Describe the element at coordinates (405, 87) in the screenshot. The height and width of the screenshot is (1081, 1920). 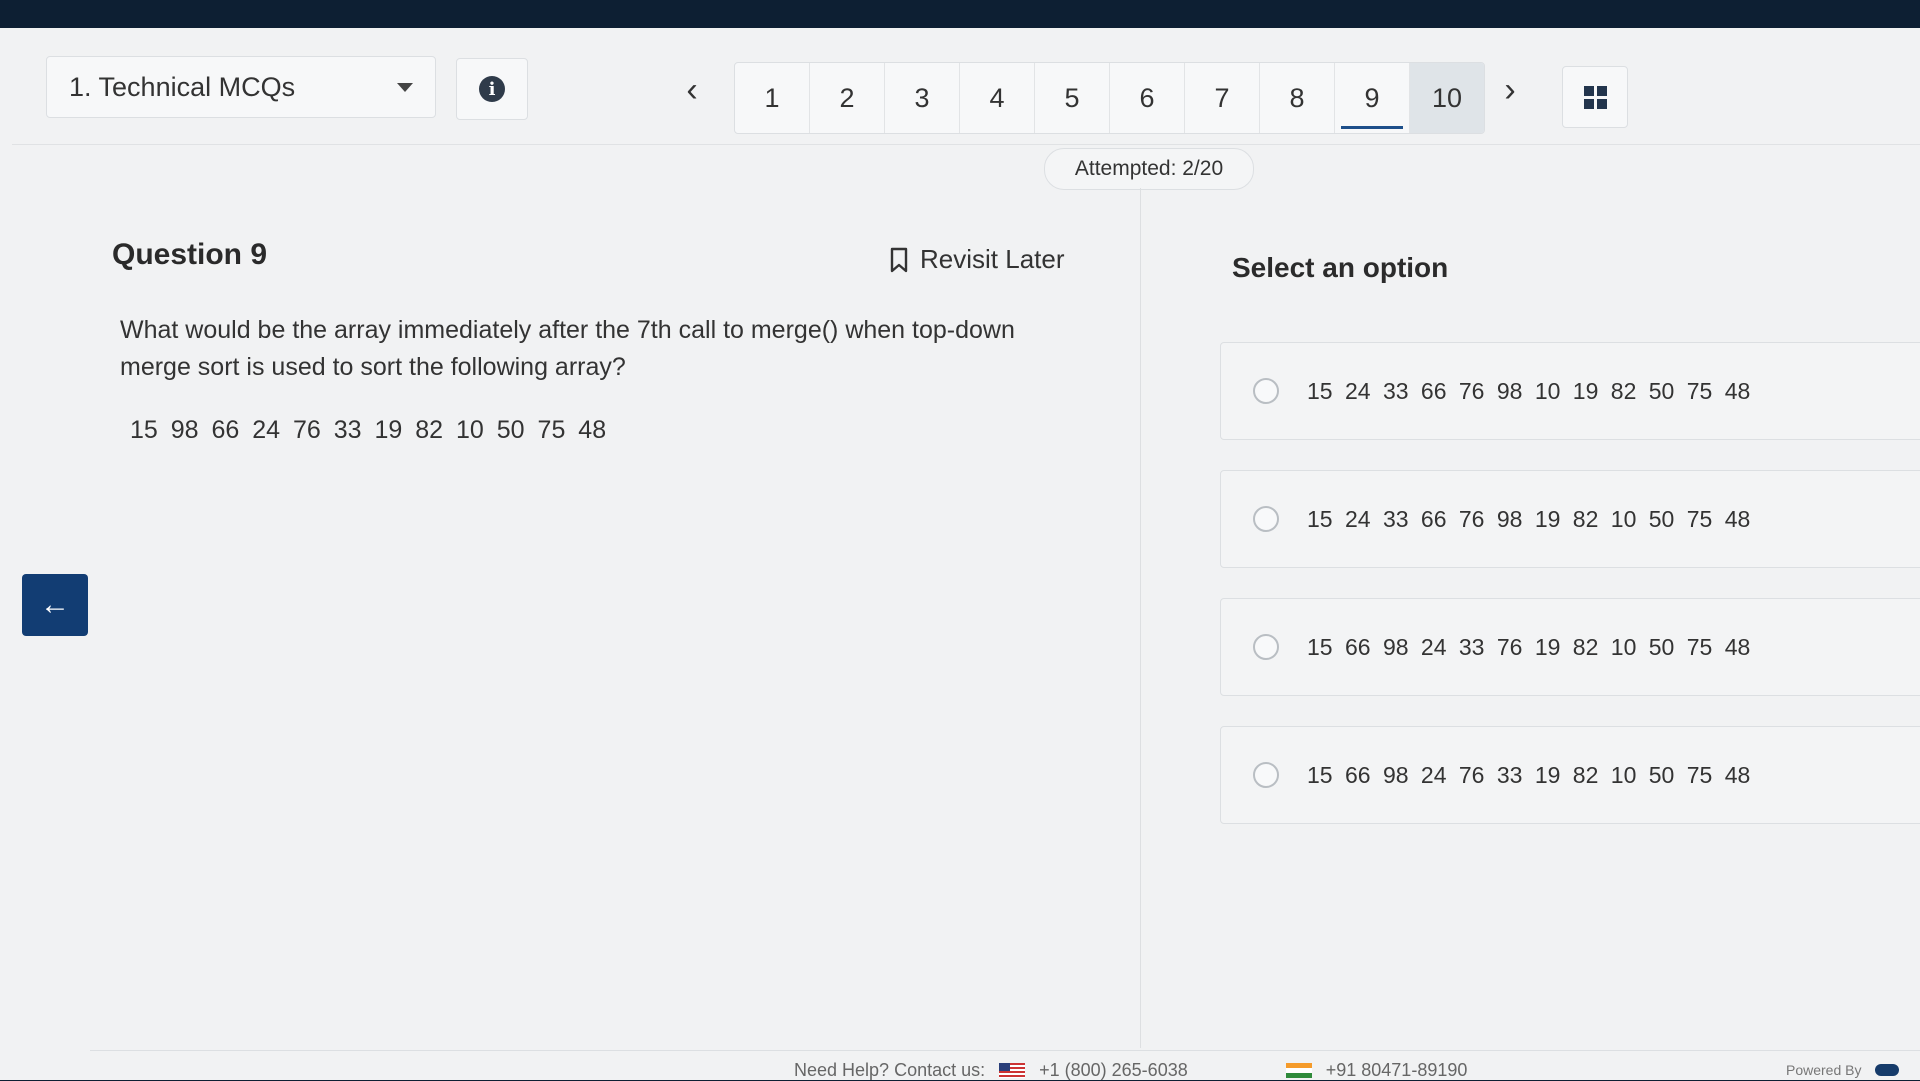
I see `chevron-down-icon` at that location.